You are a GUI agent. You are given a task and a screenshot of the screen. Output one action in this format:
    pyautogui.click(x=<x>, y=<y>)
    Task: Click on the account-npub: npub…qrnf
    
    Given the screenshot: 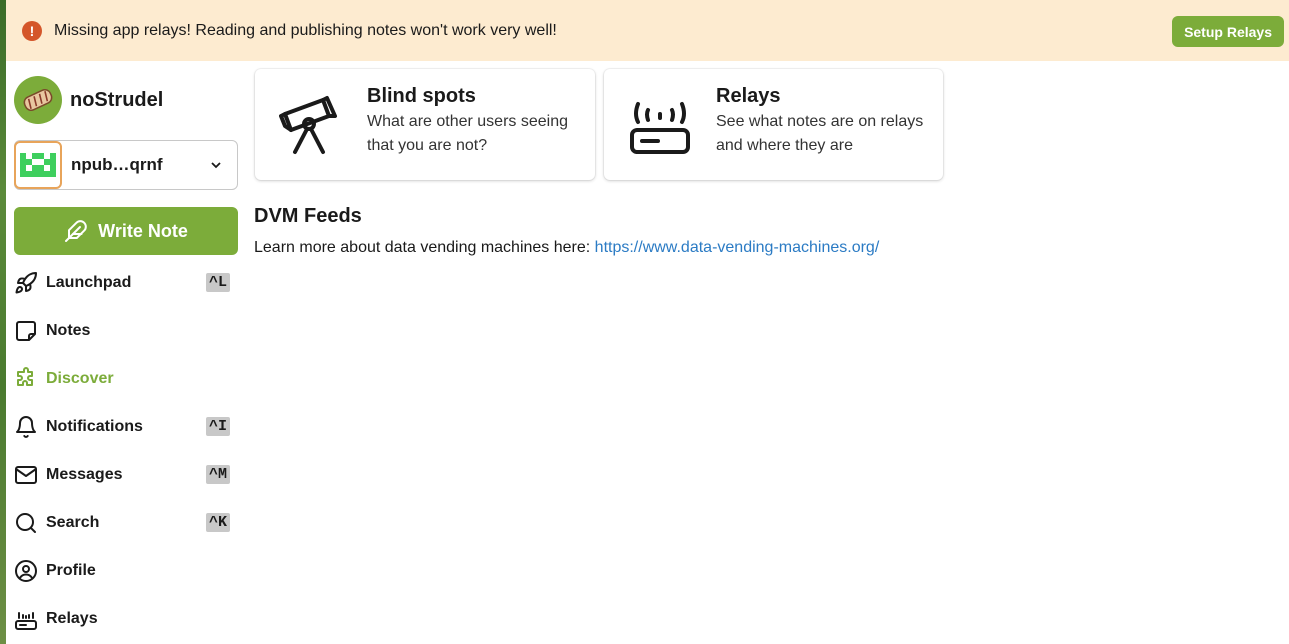 What is the action you would take?
    pyautogui.click(x=117, y=164)
    